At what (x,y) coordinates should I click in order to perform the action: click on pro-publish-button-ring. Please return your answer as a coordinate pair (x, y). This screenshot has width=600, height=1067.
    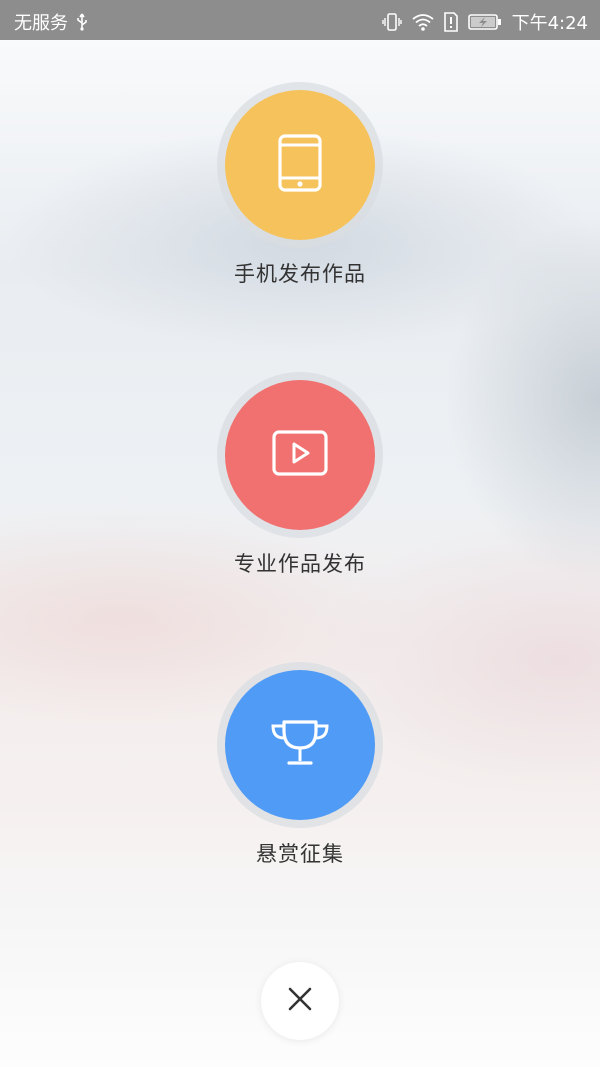
    Looking at the image, I should click on (300, 455).